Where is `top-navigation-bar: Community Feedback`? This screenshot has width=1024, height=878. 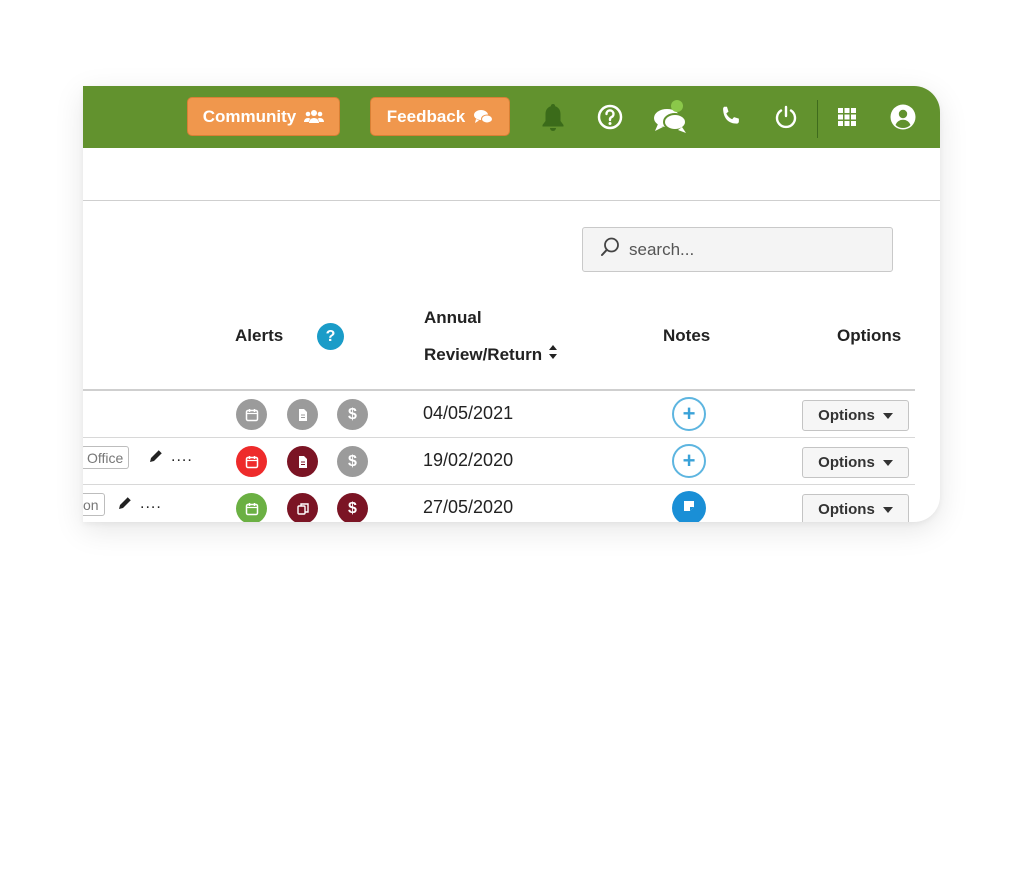
top-navigation-bar: Community Feedback is located at coordinates (511, 117).